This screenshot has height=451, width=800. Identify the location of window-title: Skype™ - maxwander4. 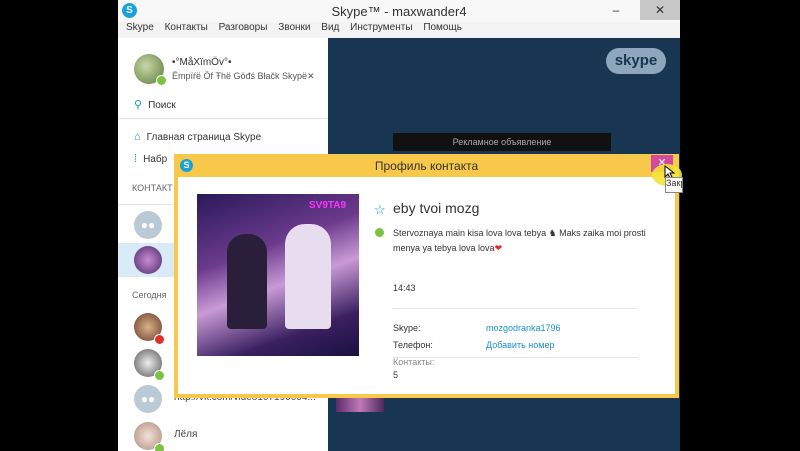
(399, 11).